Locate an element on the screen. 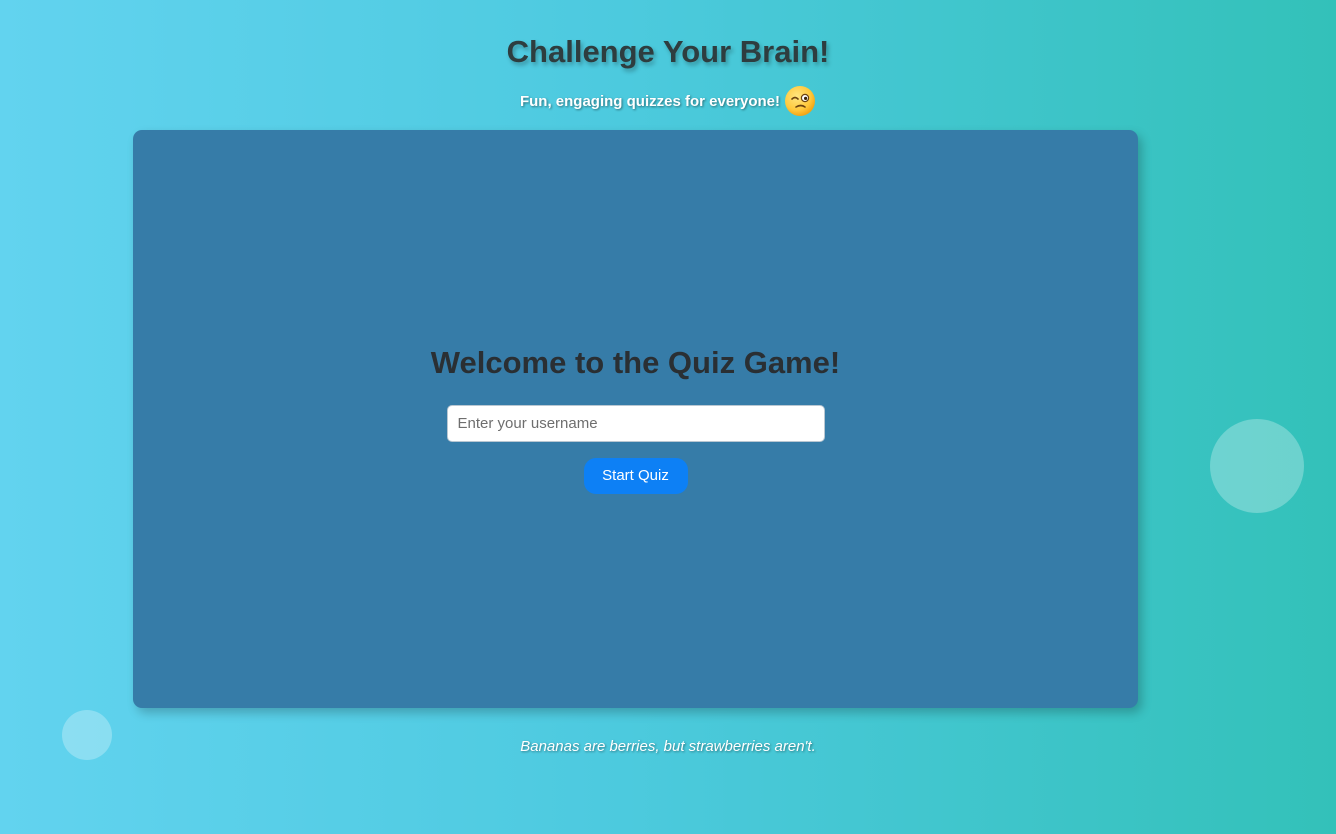  decorative-bubble-right is located at coordinates (1257, 466).